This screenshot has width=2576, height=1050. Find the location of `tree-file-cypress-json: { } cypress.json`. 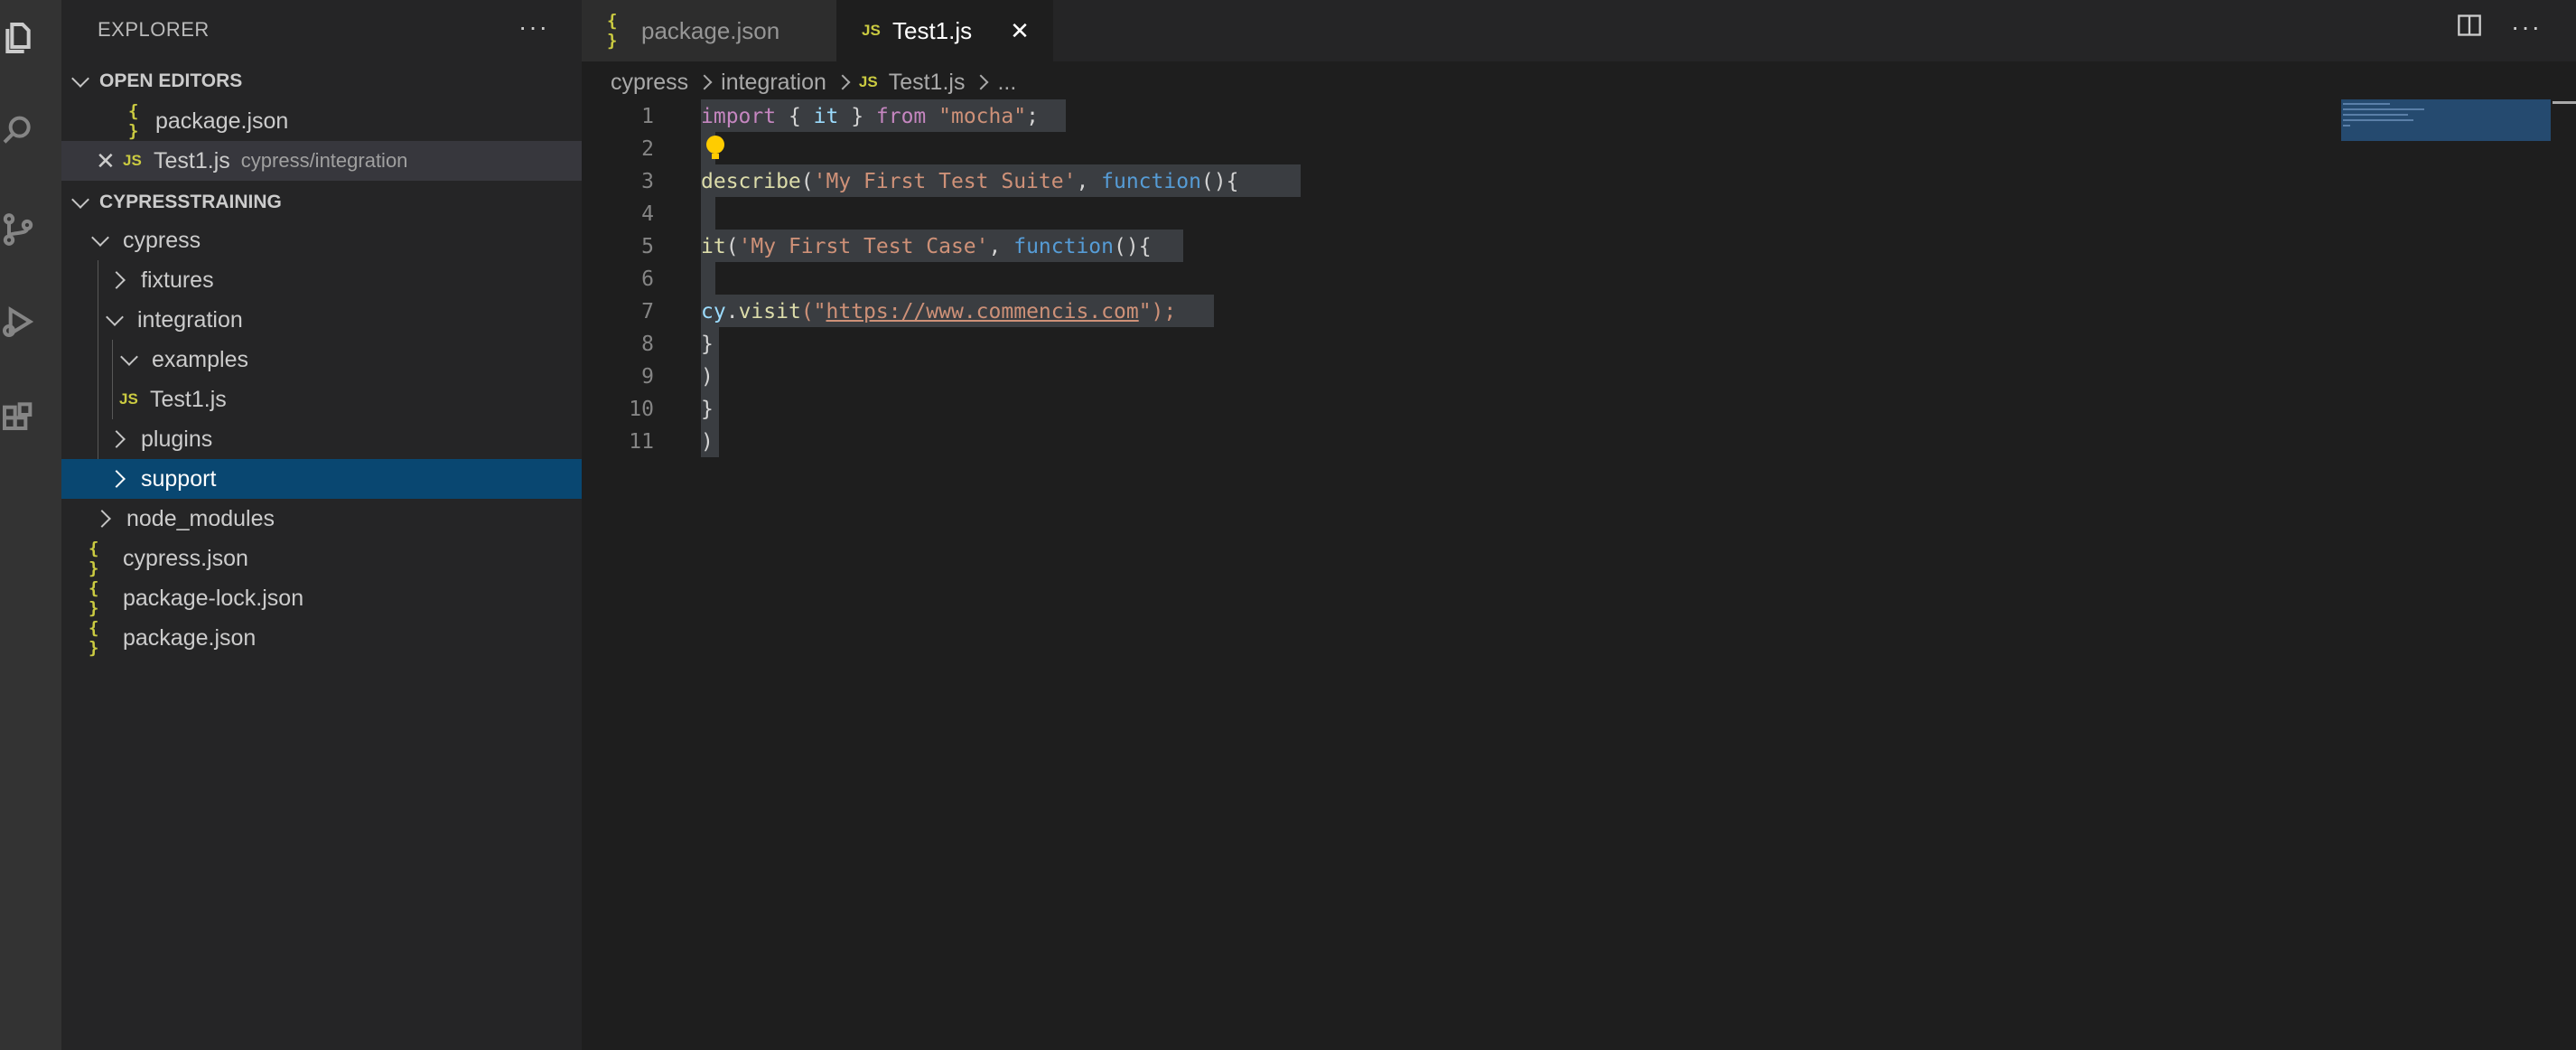

tree-file-cypress-json: { } cypress.json is located at coordinates (321, 558).